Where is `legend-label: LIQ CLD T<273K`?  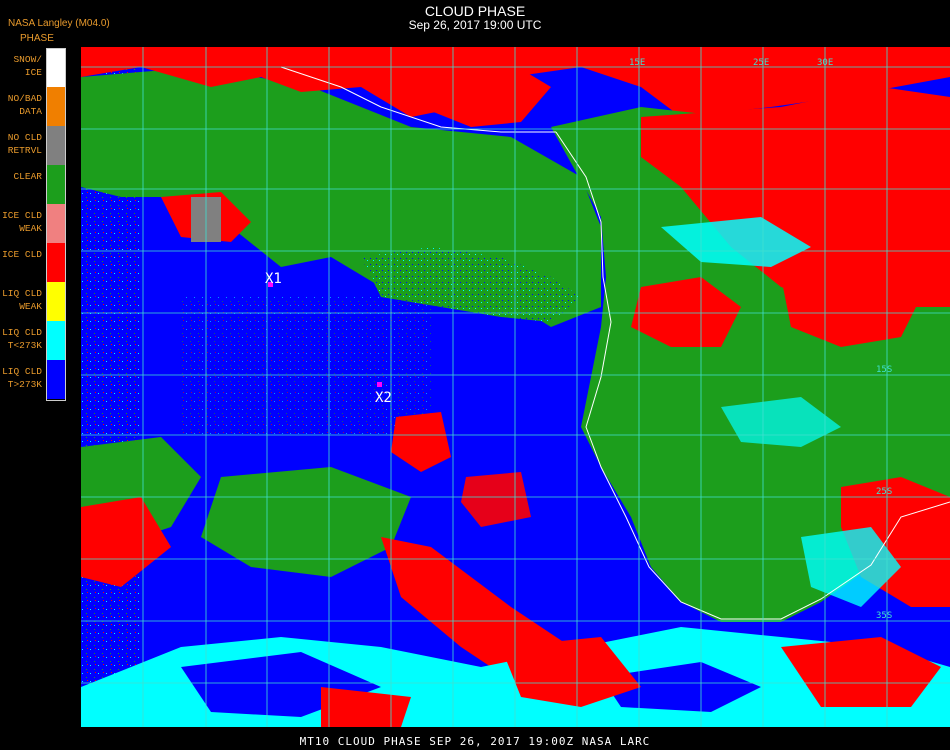
legend-label: LIQ CLD T<273K is located at coordinates (22, 339).